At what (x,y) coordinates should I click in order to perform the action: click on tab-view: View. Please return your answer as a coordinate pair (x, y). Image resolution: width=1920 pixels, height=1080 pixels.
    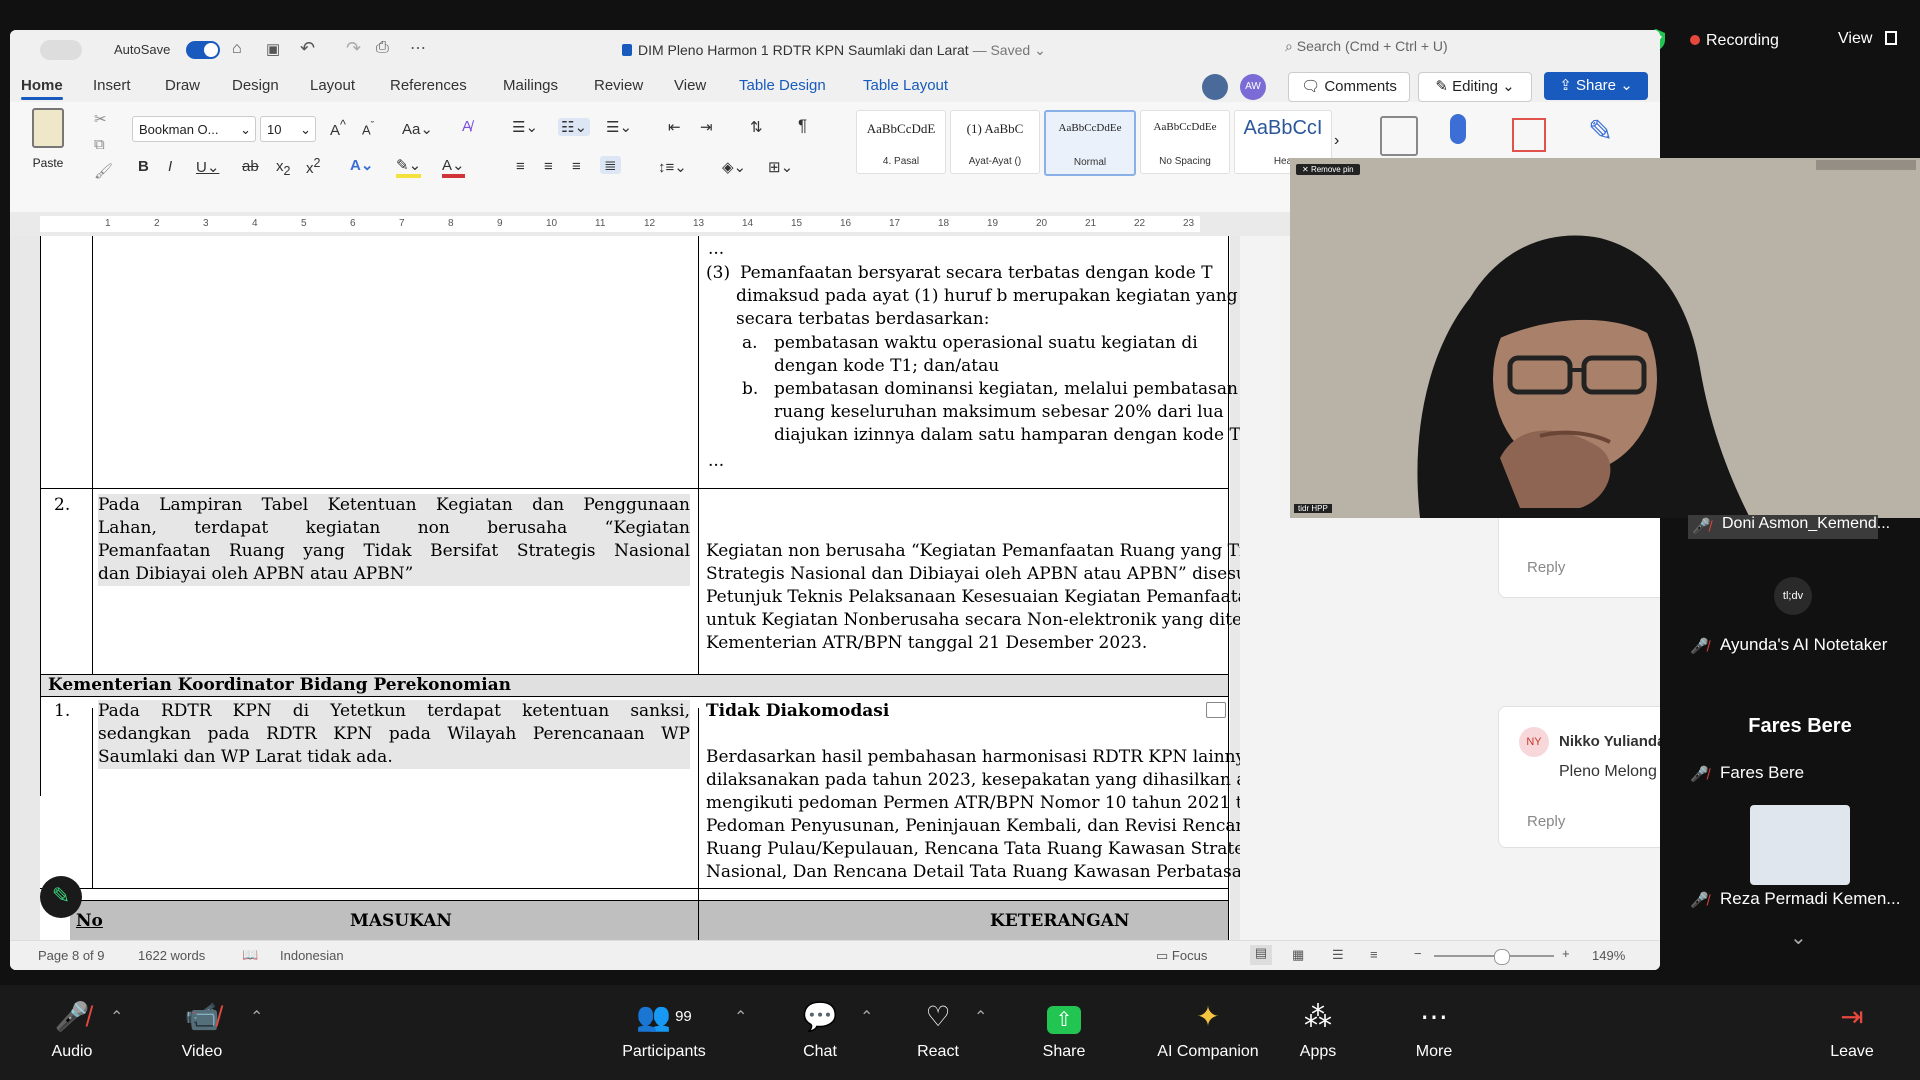
    Looking at the image, I should click on (690, 85).